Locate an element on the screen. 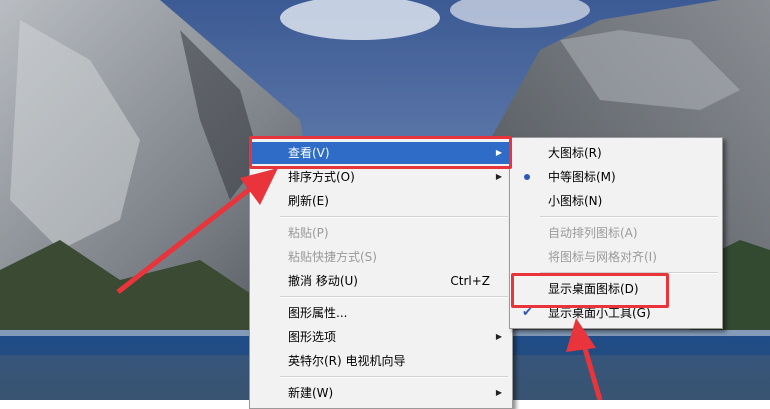 The image size is (770, 409). menu-item-label: 新建(W) is located at coordinates (311, 393).